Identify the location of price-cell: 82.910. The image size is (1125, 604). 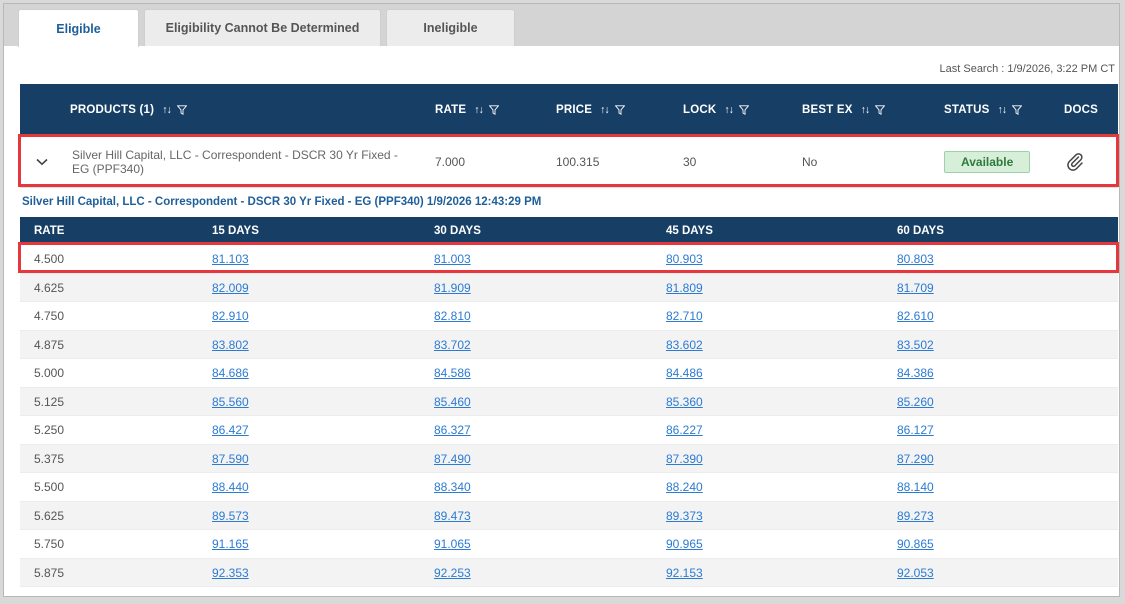
(230, 316).